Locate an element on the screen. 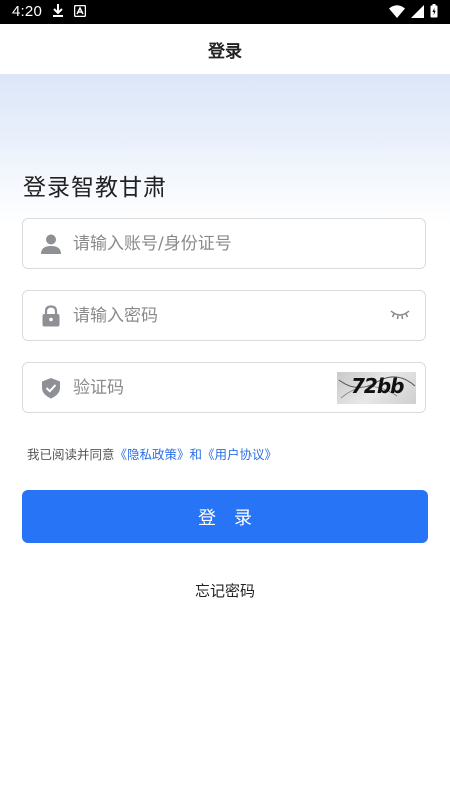 This screenshot has width=450, height=800. notification-a-icon is located at coordinates (80, 11).